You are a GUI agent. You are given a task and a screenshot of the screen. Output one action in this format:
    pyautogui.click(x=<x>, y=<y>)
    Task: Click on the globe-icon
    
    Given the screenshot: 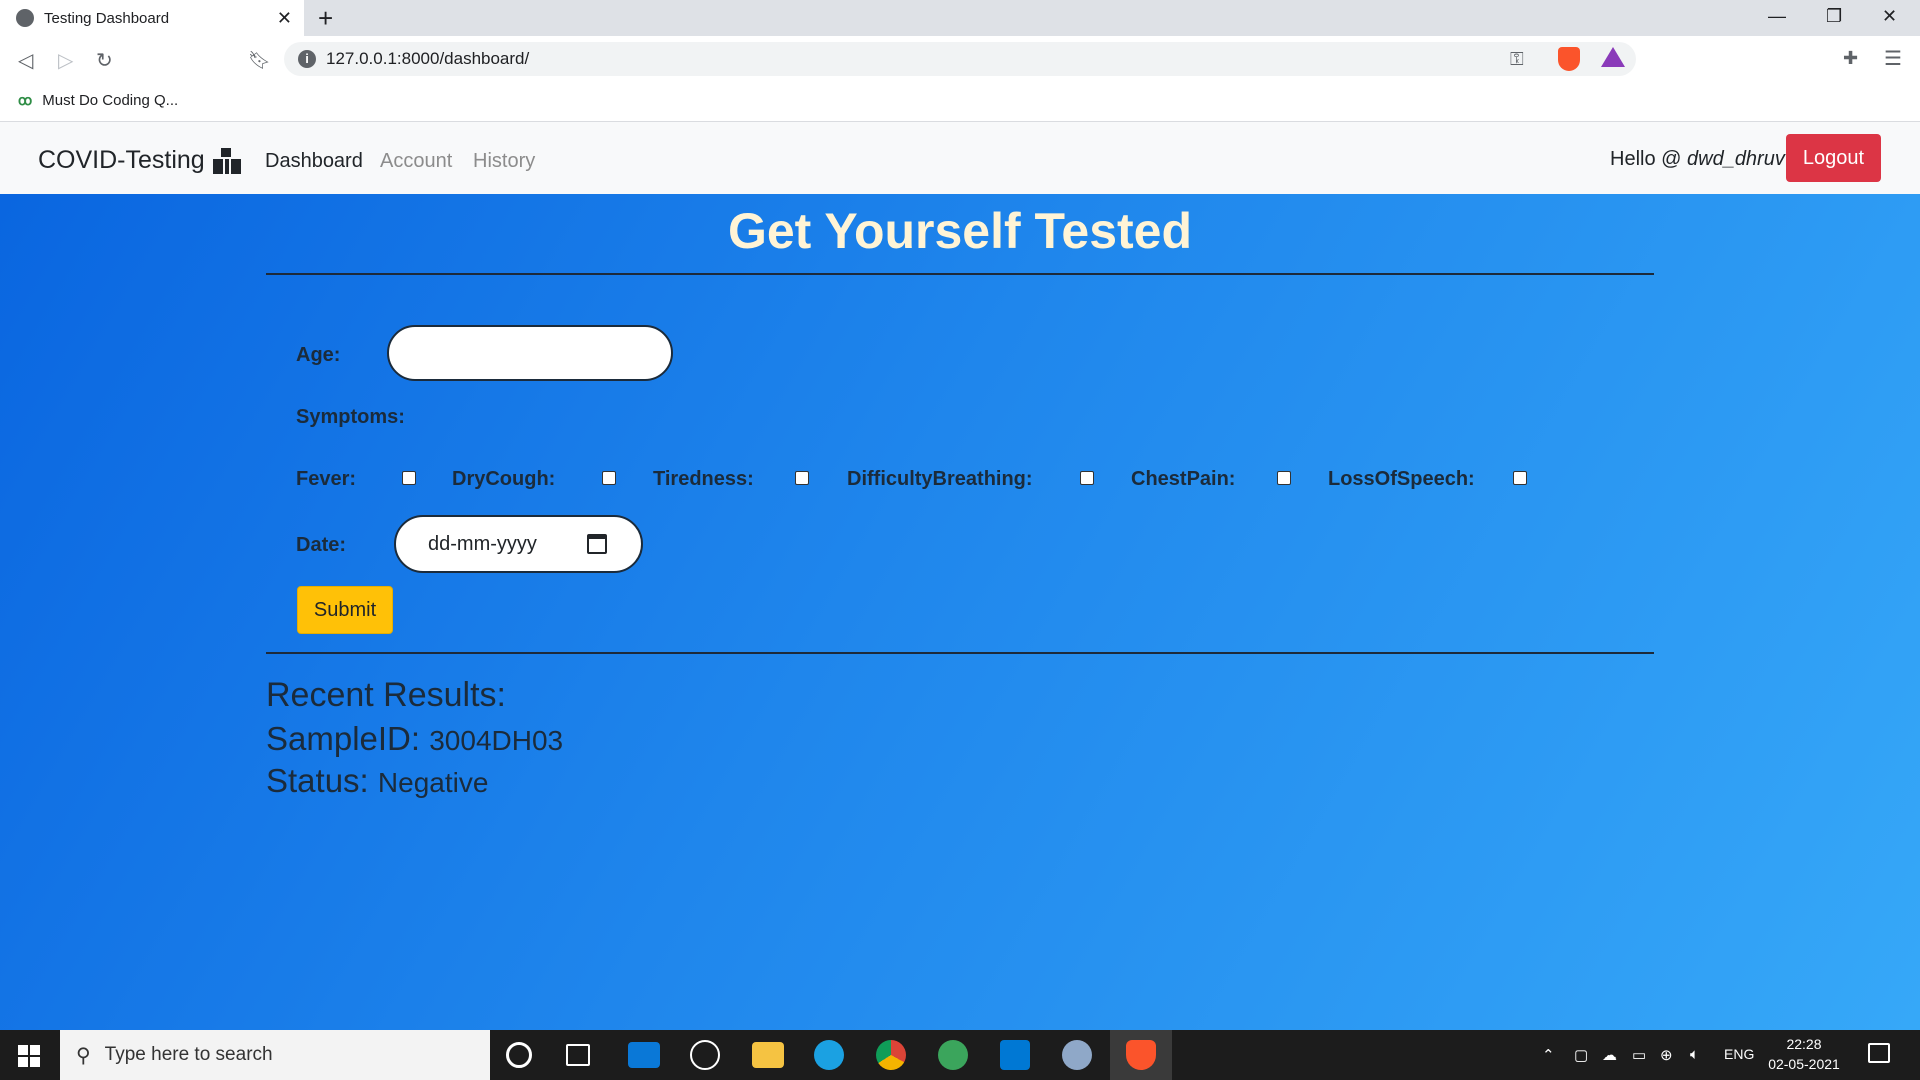 What is the action you would take?
    pyautogui.click(x=25, y=18)
    